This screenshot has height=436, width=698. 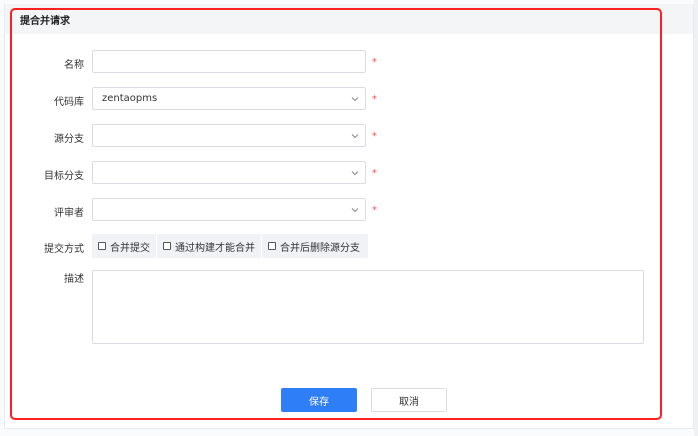 What do you see at coordinates (130, 98) in the screenshot?
I see `repo-select-value: zentaopms` at bounding box center [130, 98].